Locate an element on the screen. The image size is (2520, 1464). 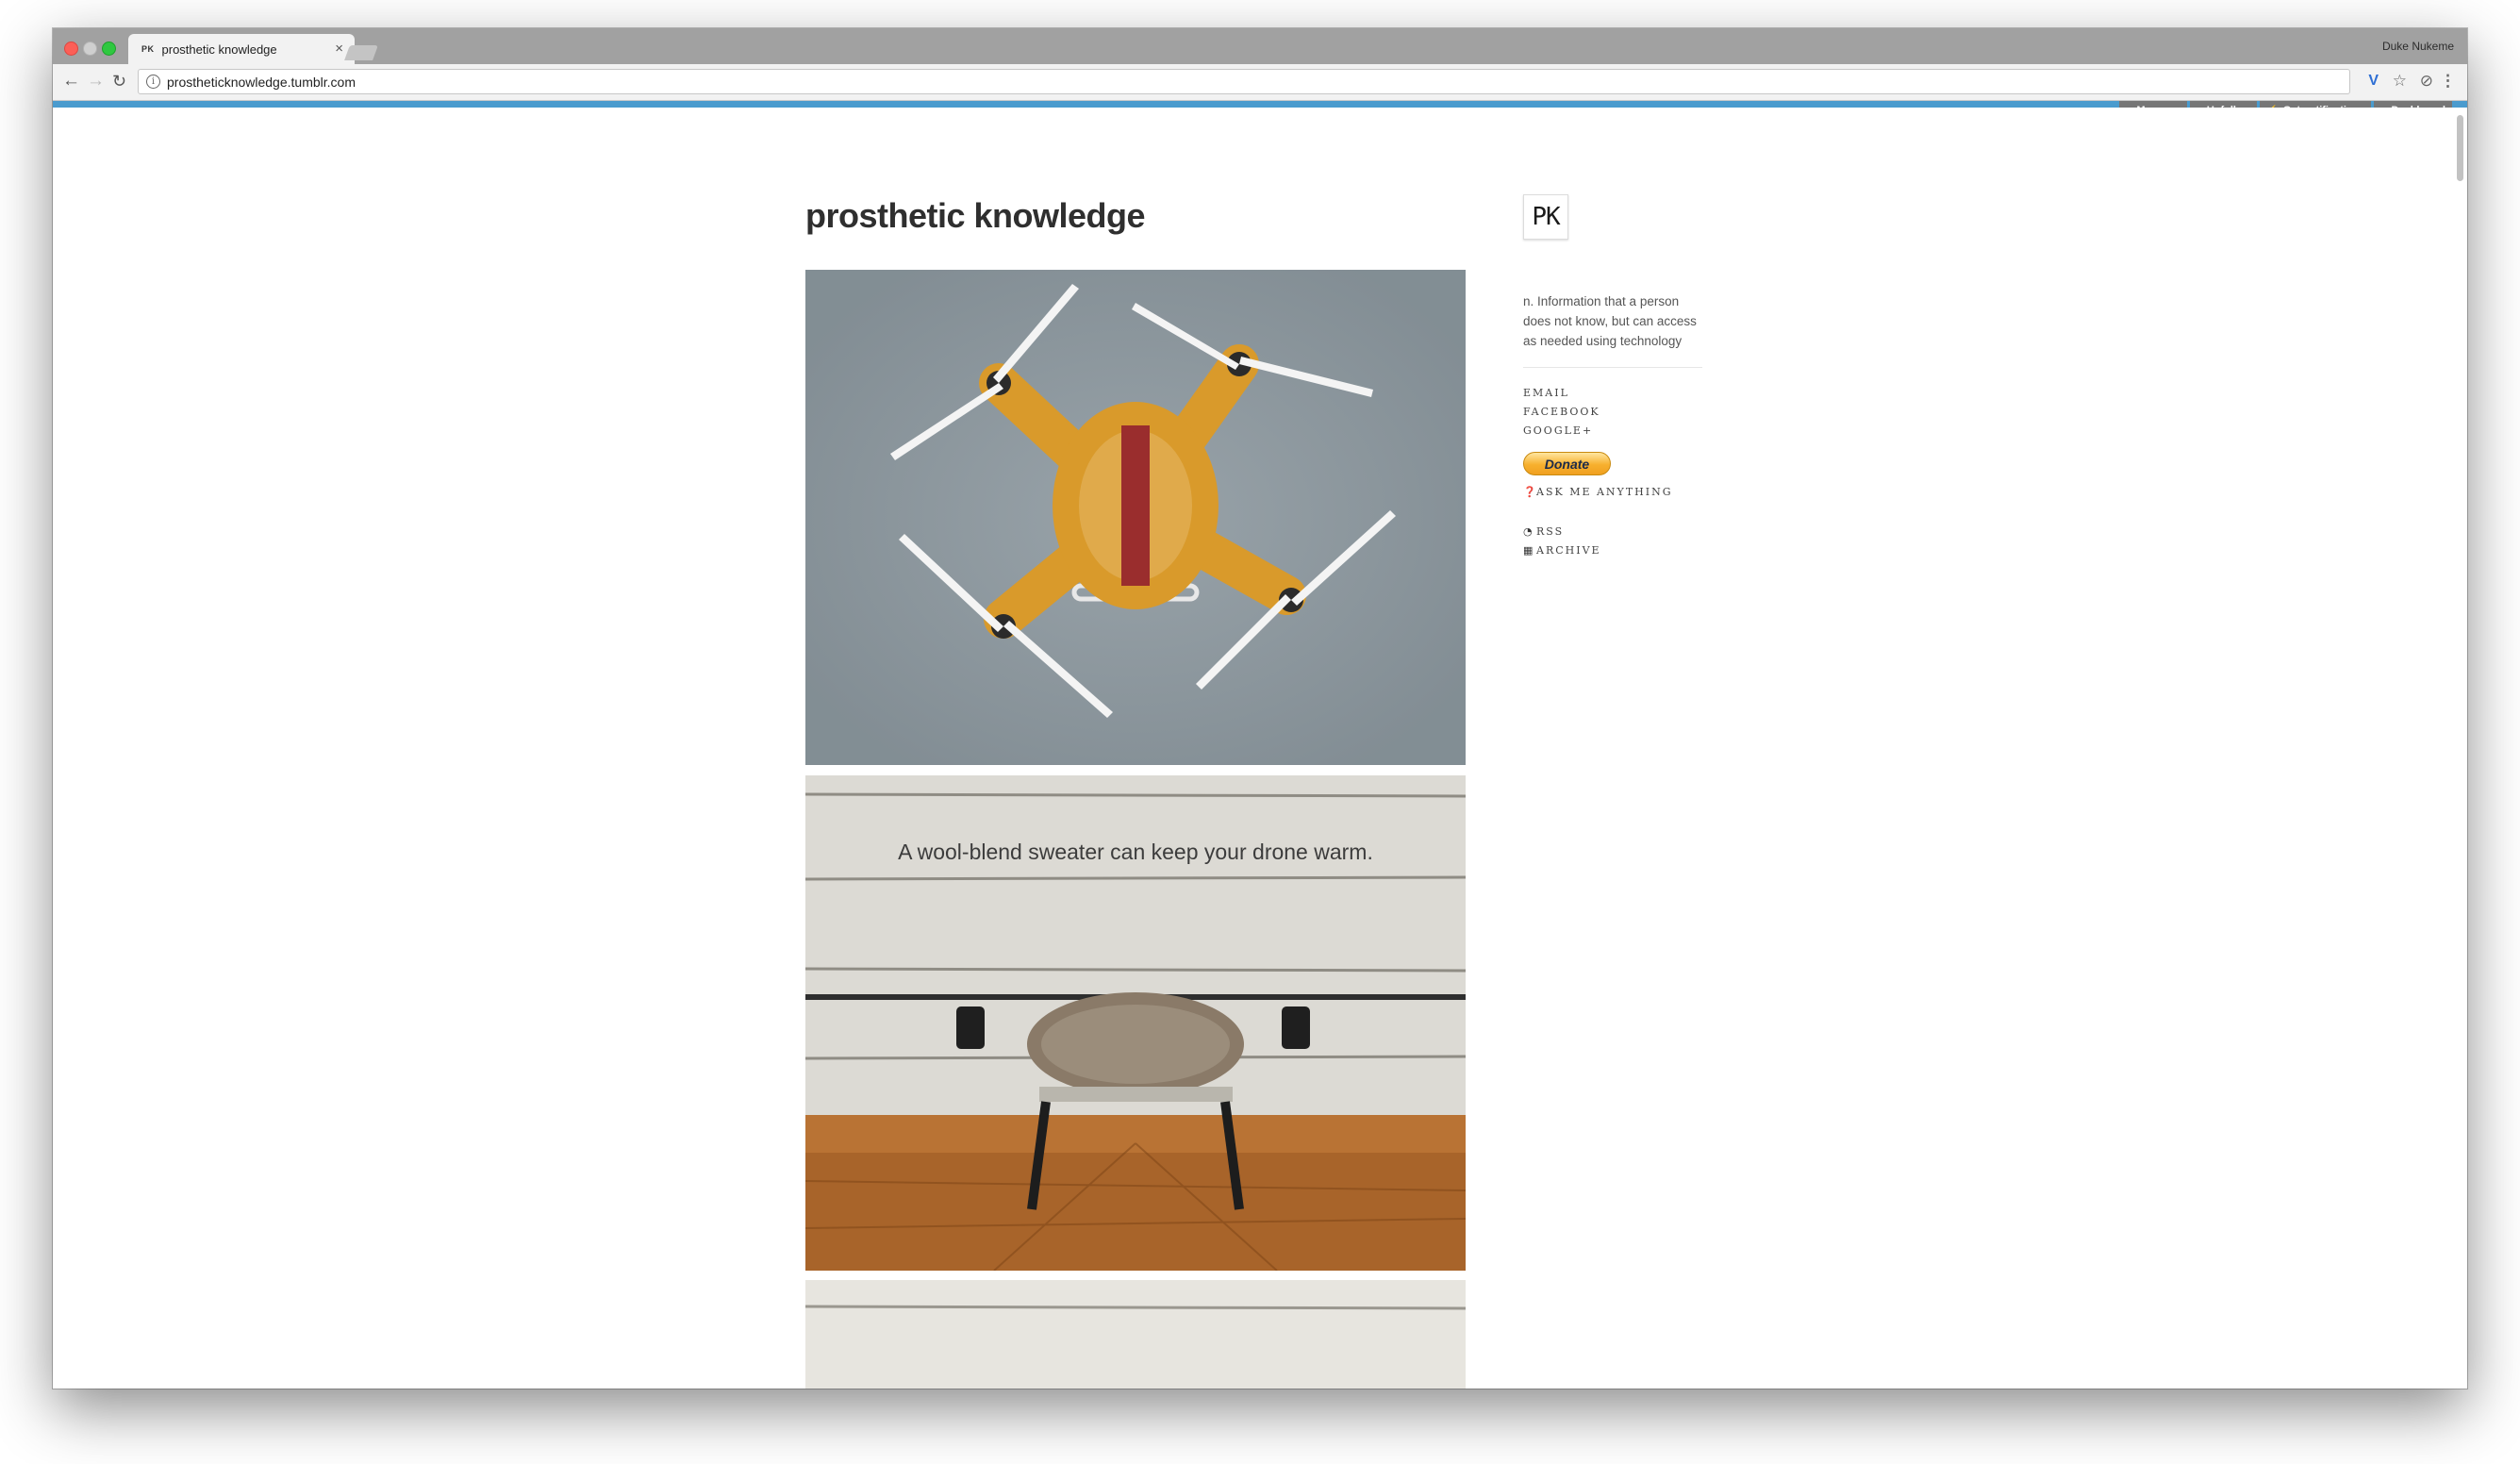
profile-name: Duke Nukeme is located at coordinates (2418, 46).